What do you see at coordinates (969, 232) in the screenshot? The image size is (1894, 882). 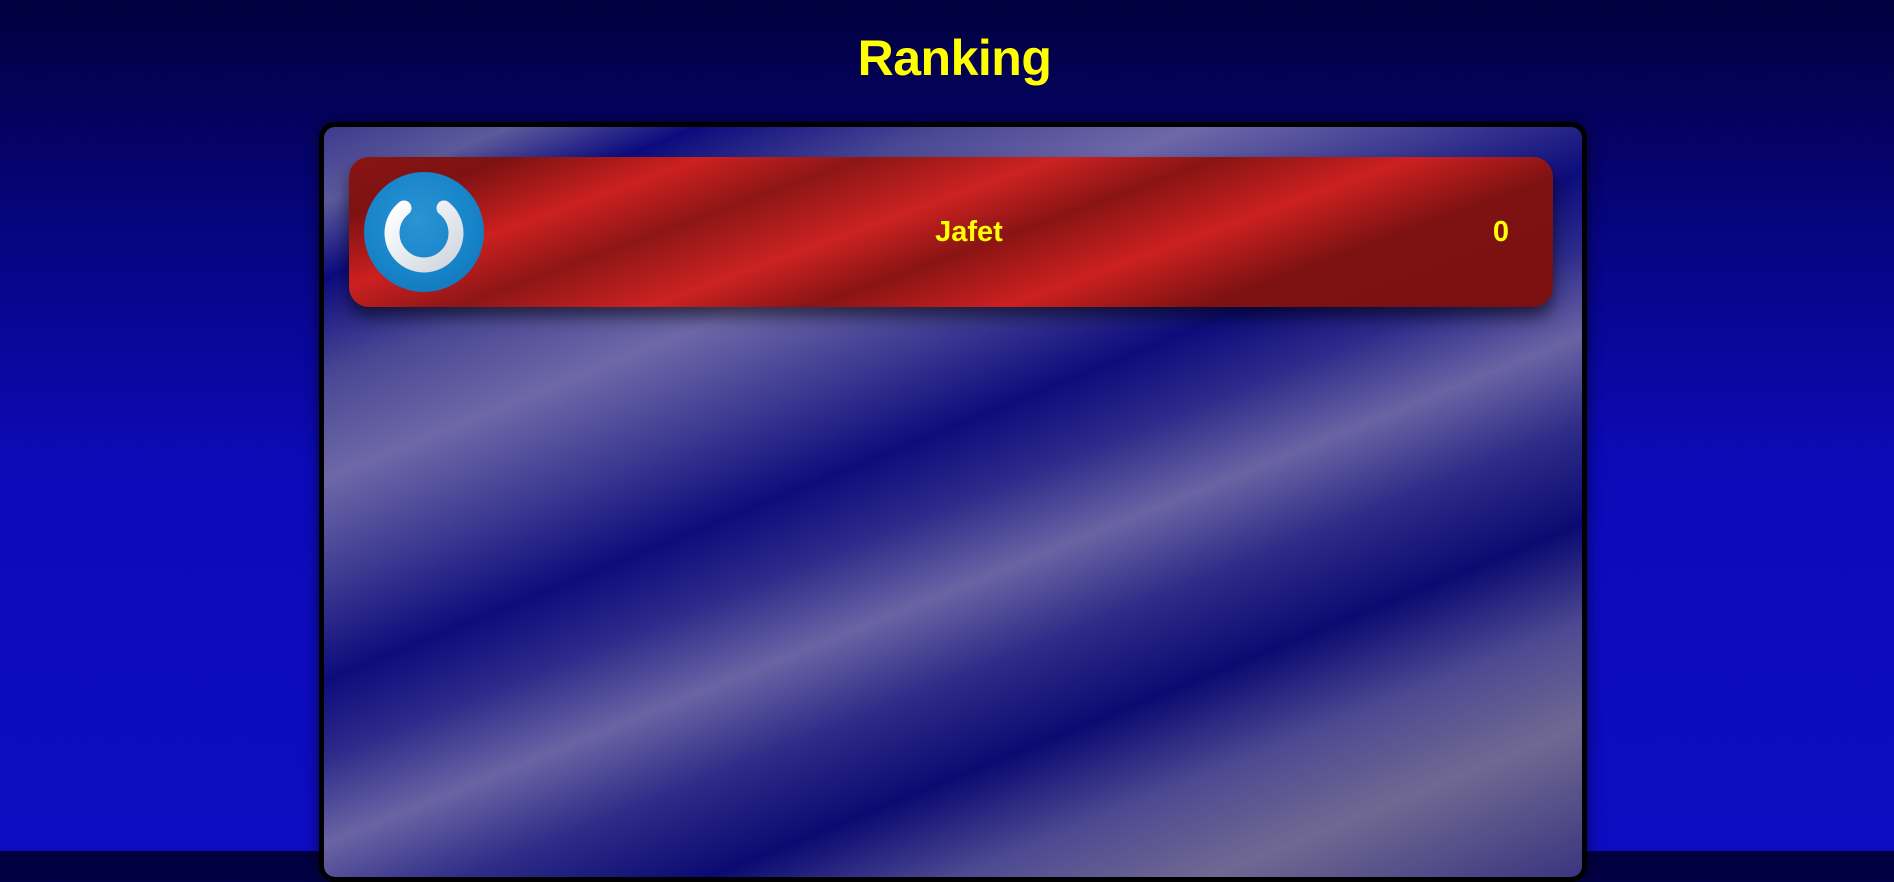 I see `player-name: Jafet` at bounding box center [969, 232].